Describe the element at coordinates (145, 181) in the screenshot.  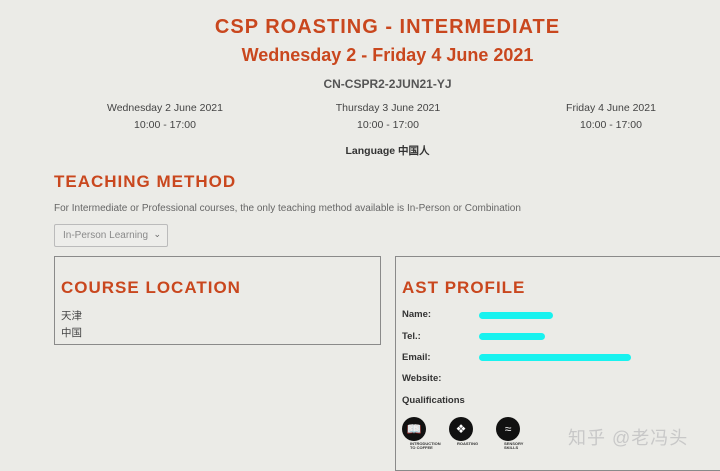
I see `teaching-method-heading: TEACHING METHOD` at that location.